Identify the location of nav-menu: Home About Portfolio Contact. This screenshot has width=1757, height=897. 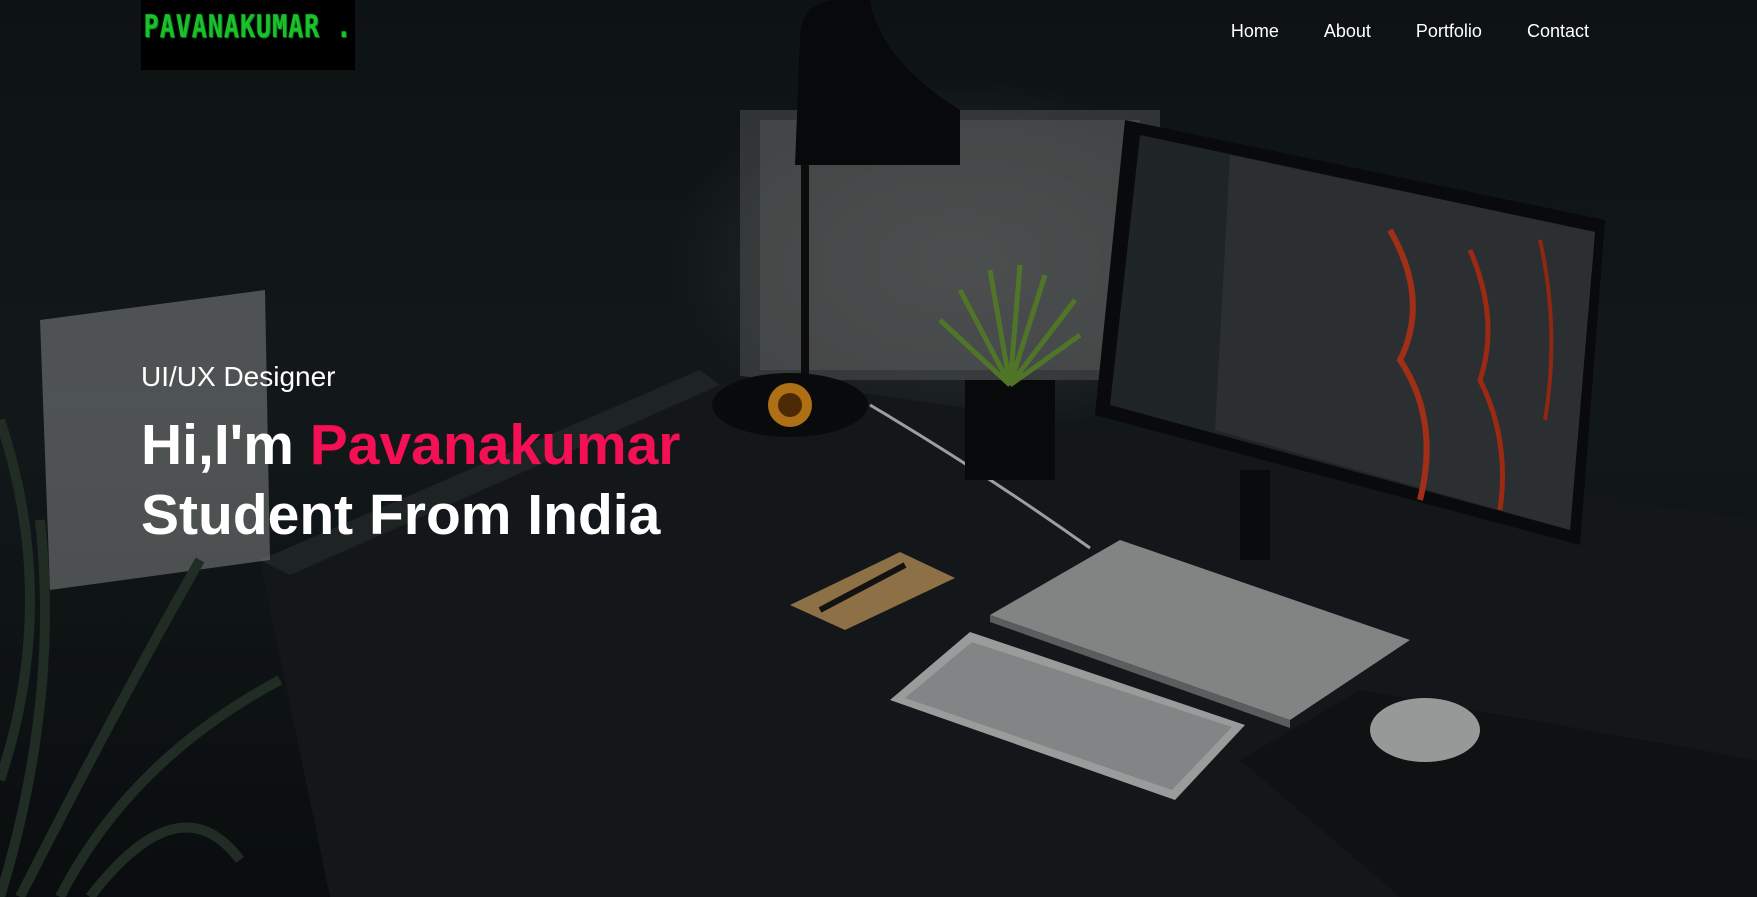
(1387, 31).